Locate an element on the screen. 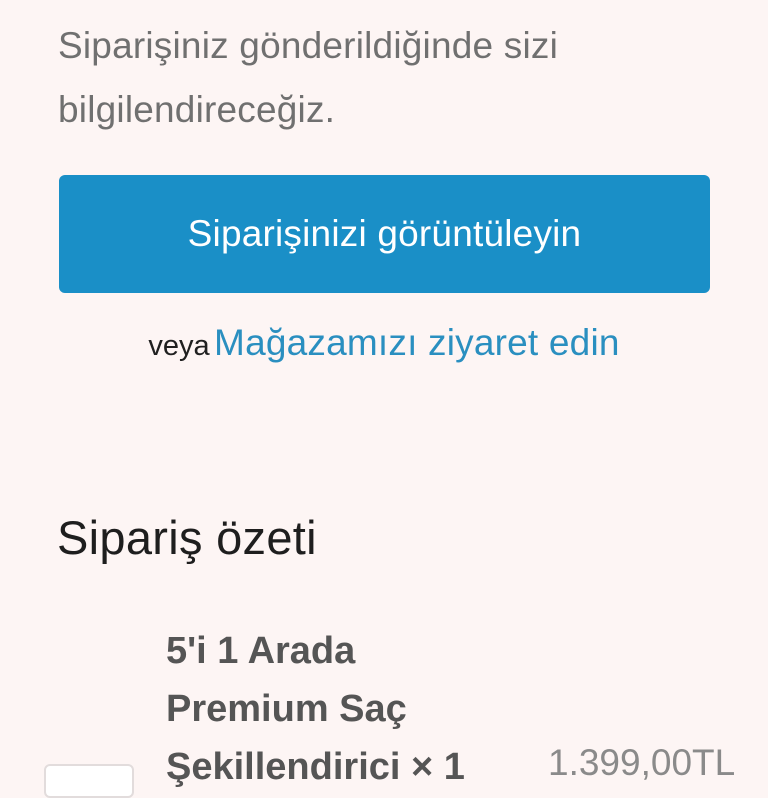  product-title: 5'i 1 Arada Premium Saç Şekillendirici is located at coordinates (286, 709).